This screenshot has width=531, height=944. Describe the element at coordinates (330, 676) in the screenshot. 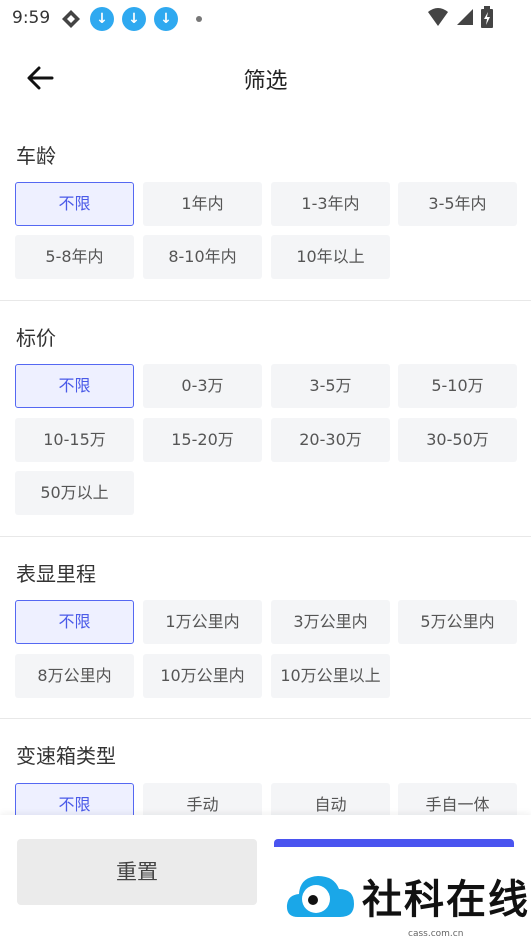

I see `mileage-option: 10万公里以上` at that location.